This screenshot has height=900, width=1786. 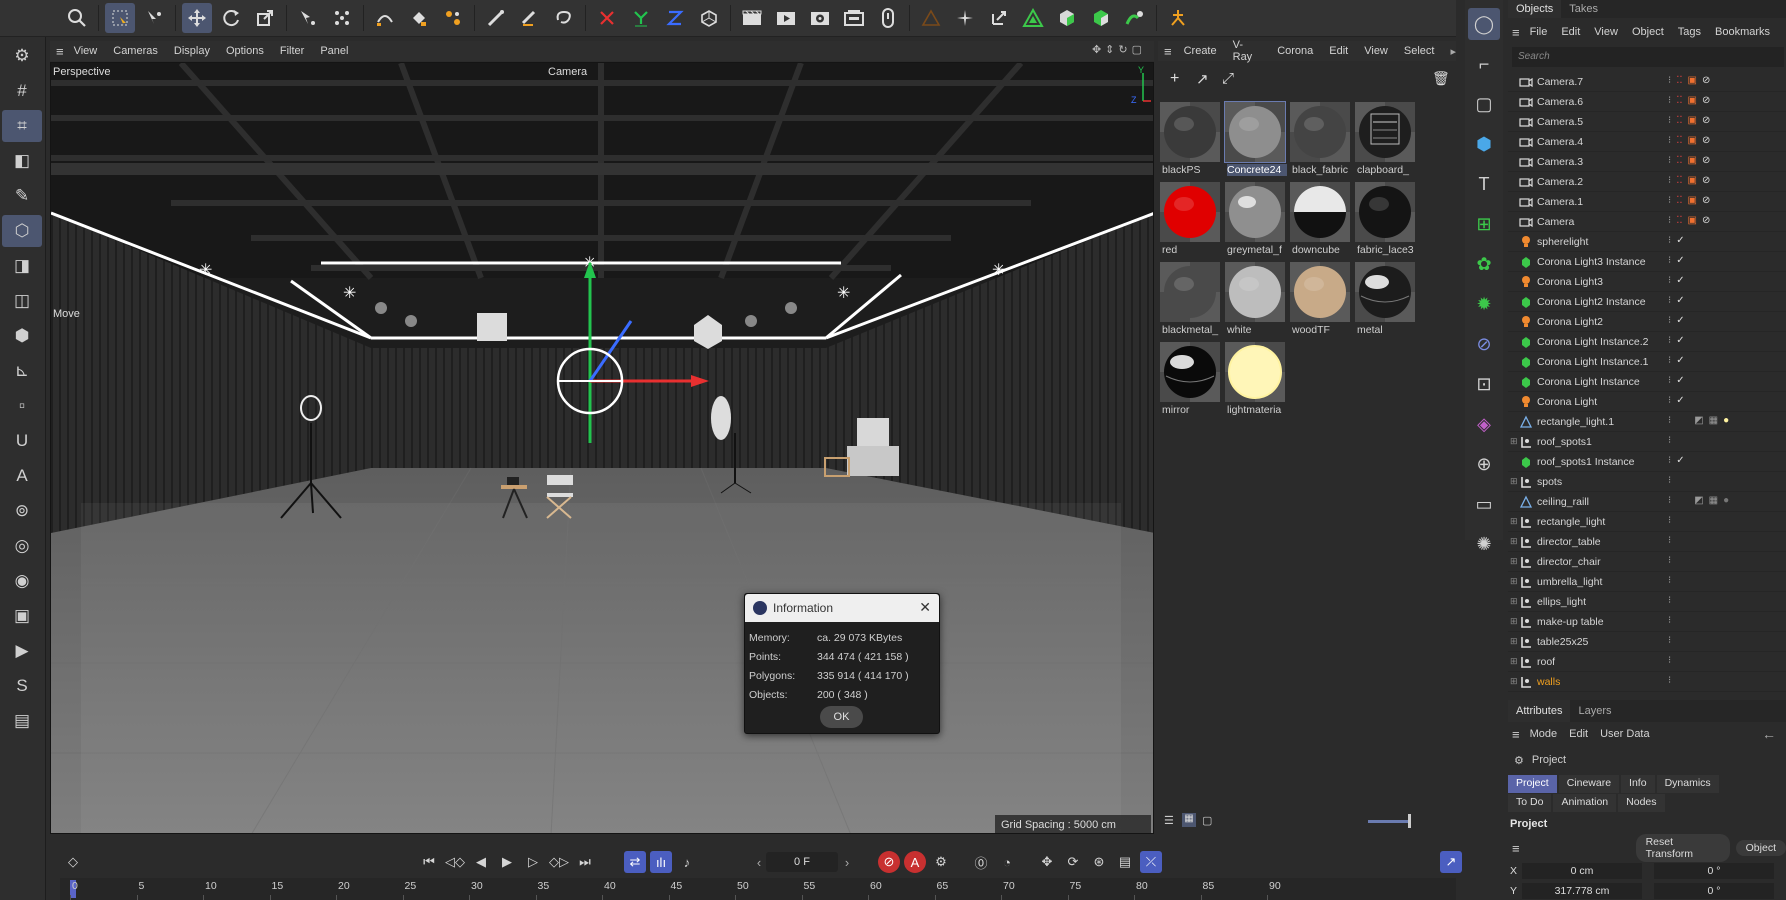 I want to click on fcurve-icon: ↗, so click(x=1451, y=862).